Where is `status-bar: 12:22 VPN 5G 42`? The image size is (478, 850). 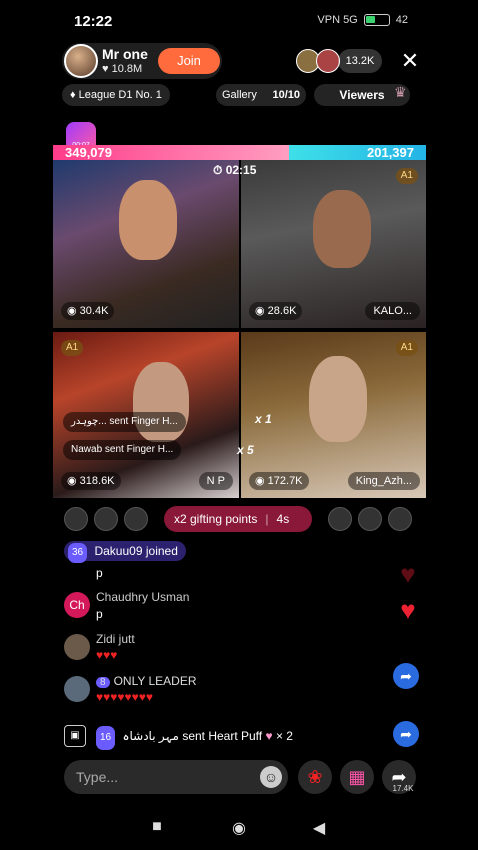
status-bar: 12:22 VPN 5G 42 is located at coordinates (239, 20).